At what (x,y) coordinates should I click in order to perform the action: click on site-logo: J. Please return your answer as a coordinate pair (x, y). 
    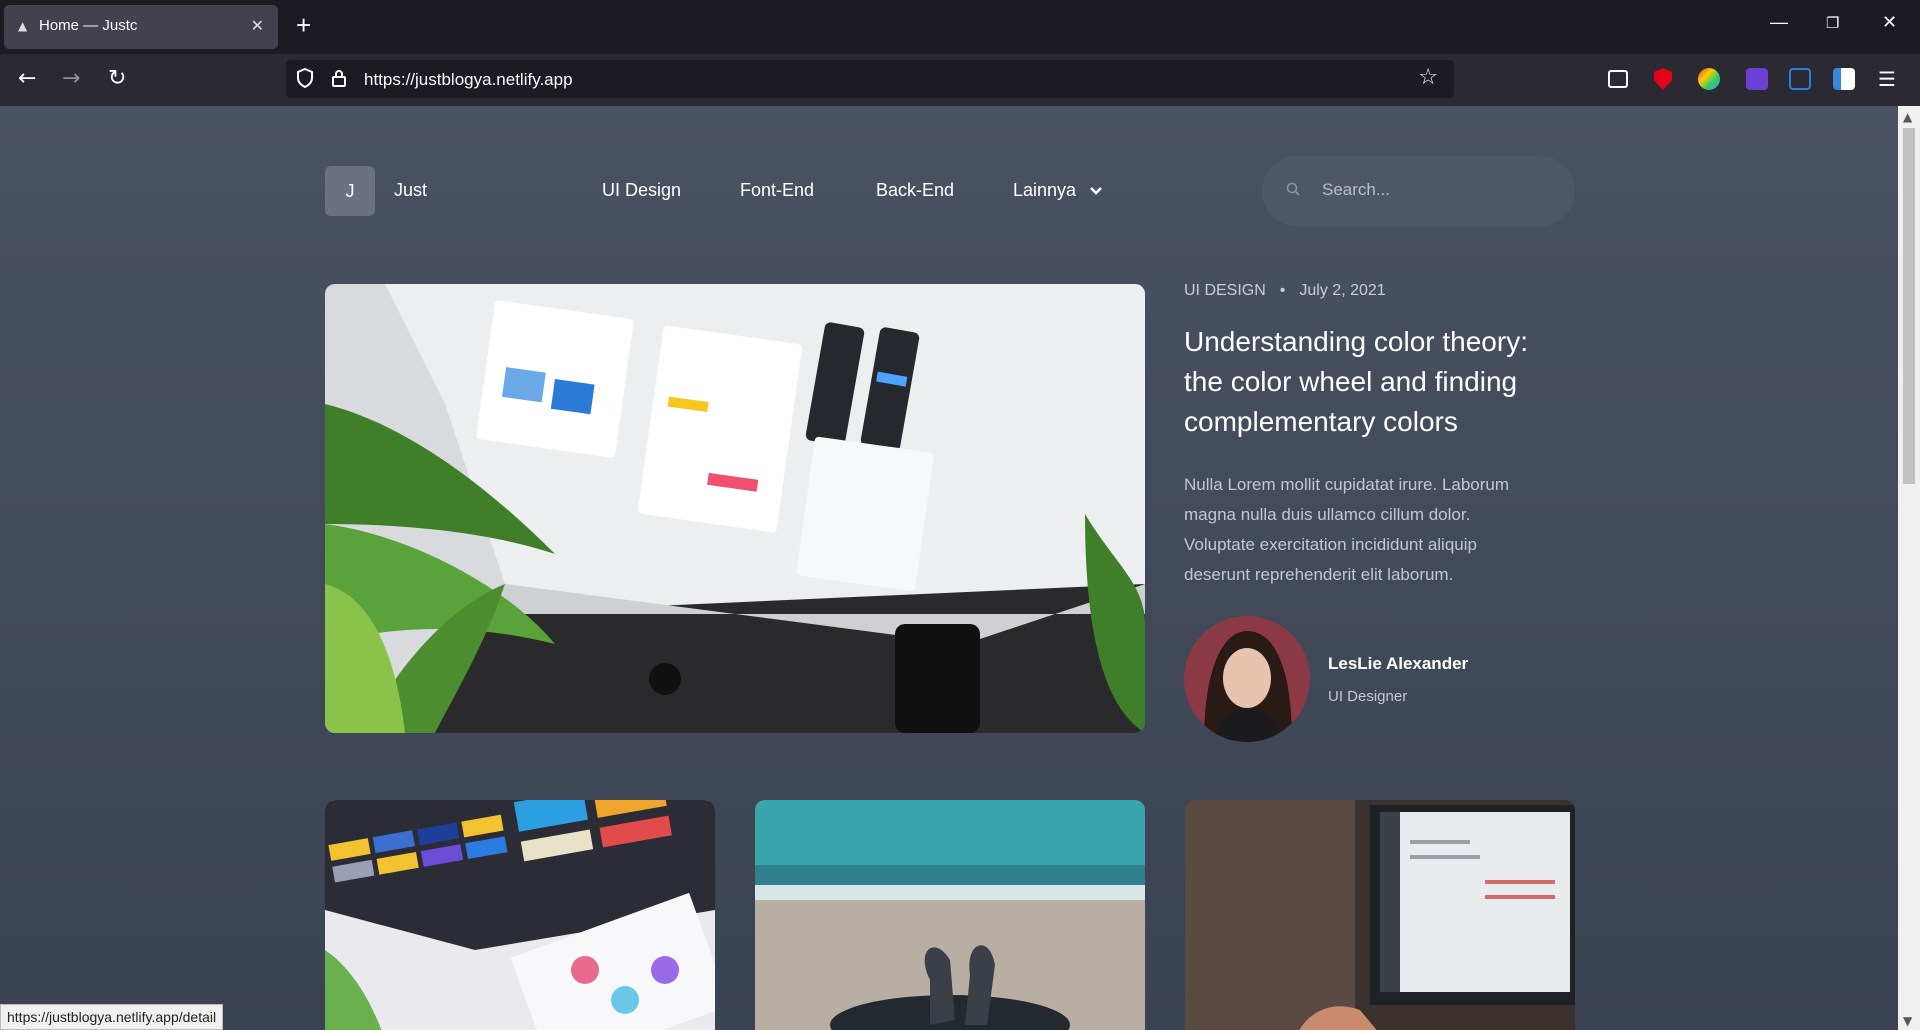
    Looking at the image, I should click on (350, 191).